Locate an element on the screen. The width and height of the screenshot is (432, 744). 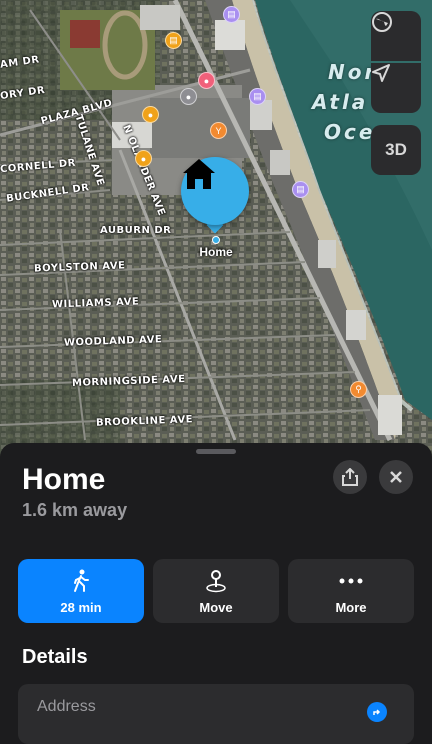
move-label: Move is located at coordinates (216, 607).